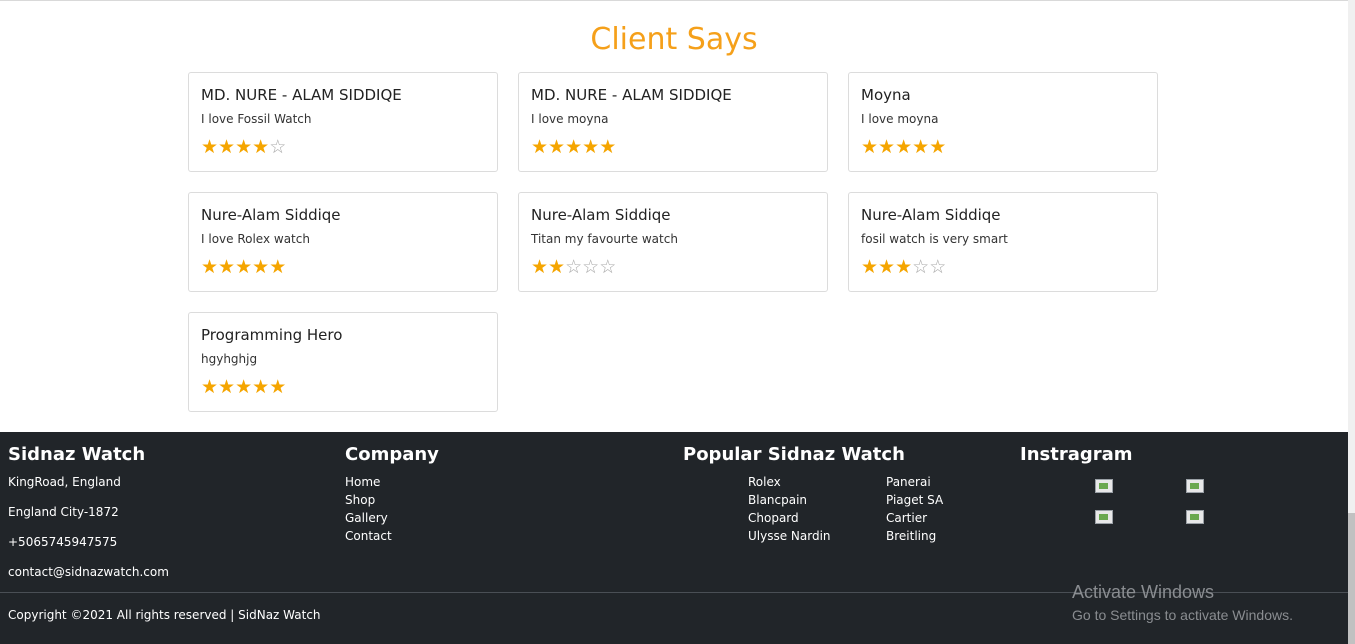 The height and width of the screenshot is (644, 1355). I want to click on footer-brand-title: Sidnaz Watch, so click(77, 454).